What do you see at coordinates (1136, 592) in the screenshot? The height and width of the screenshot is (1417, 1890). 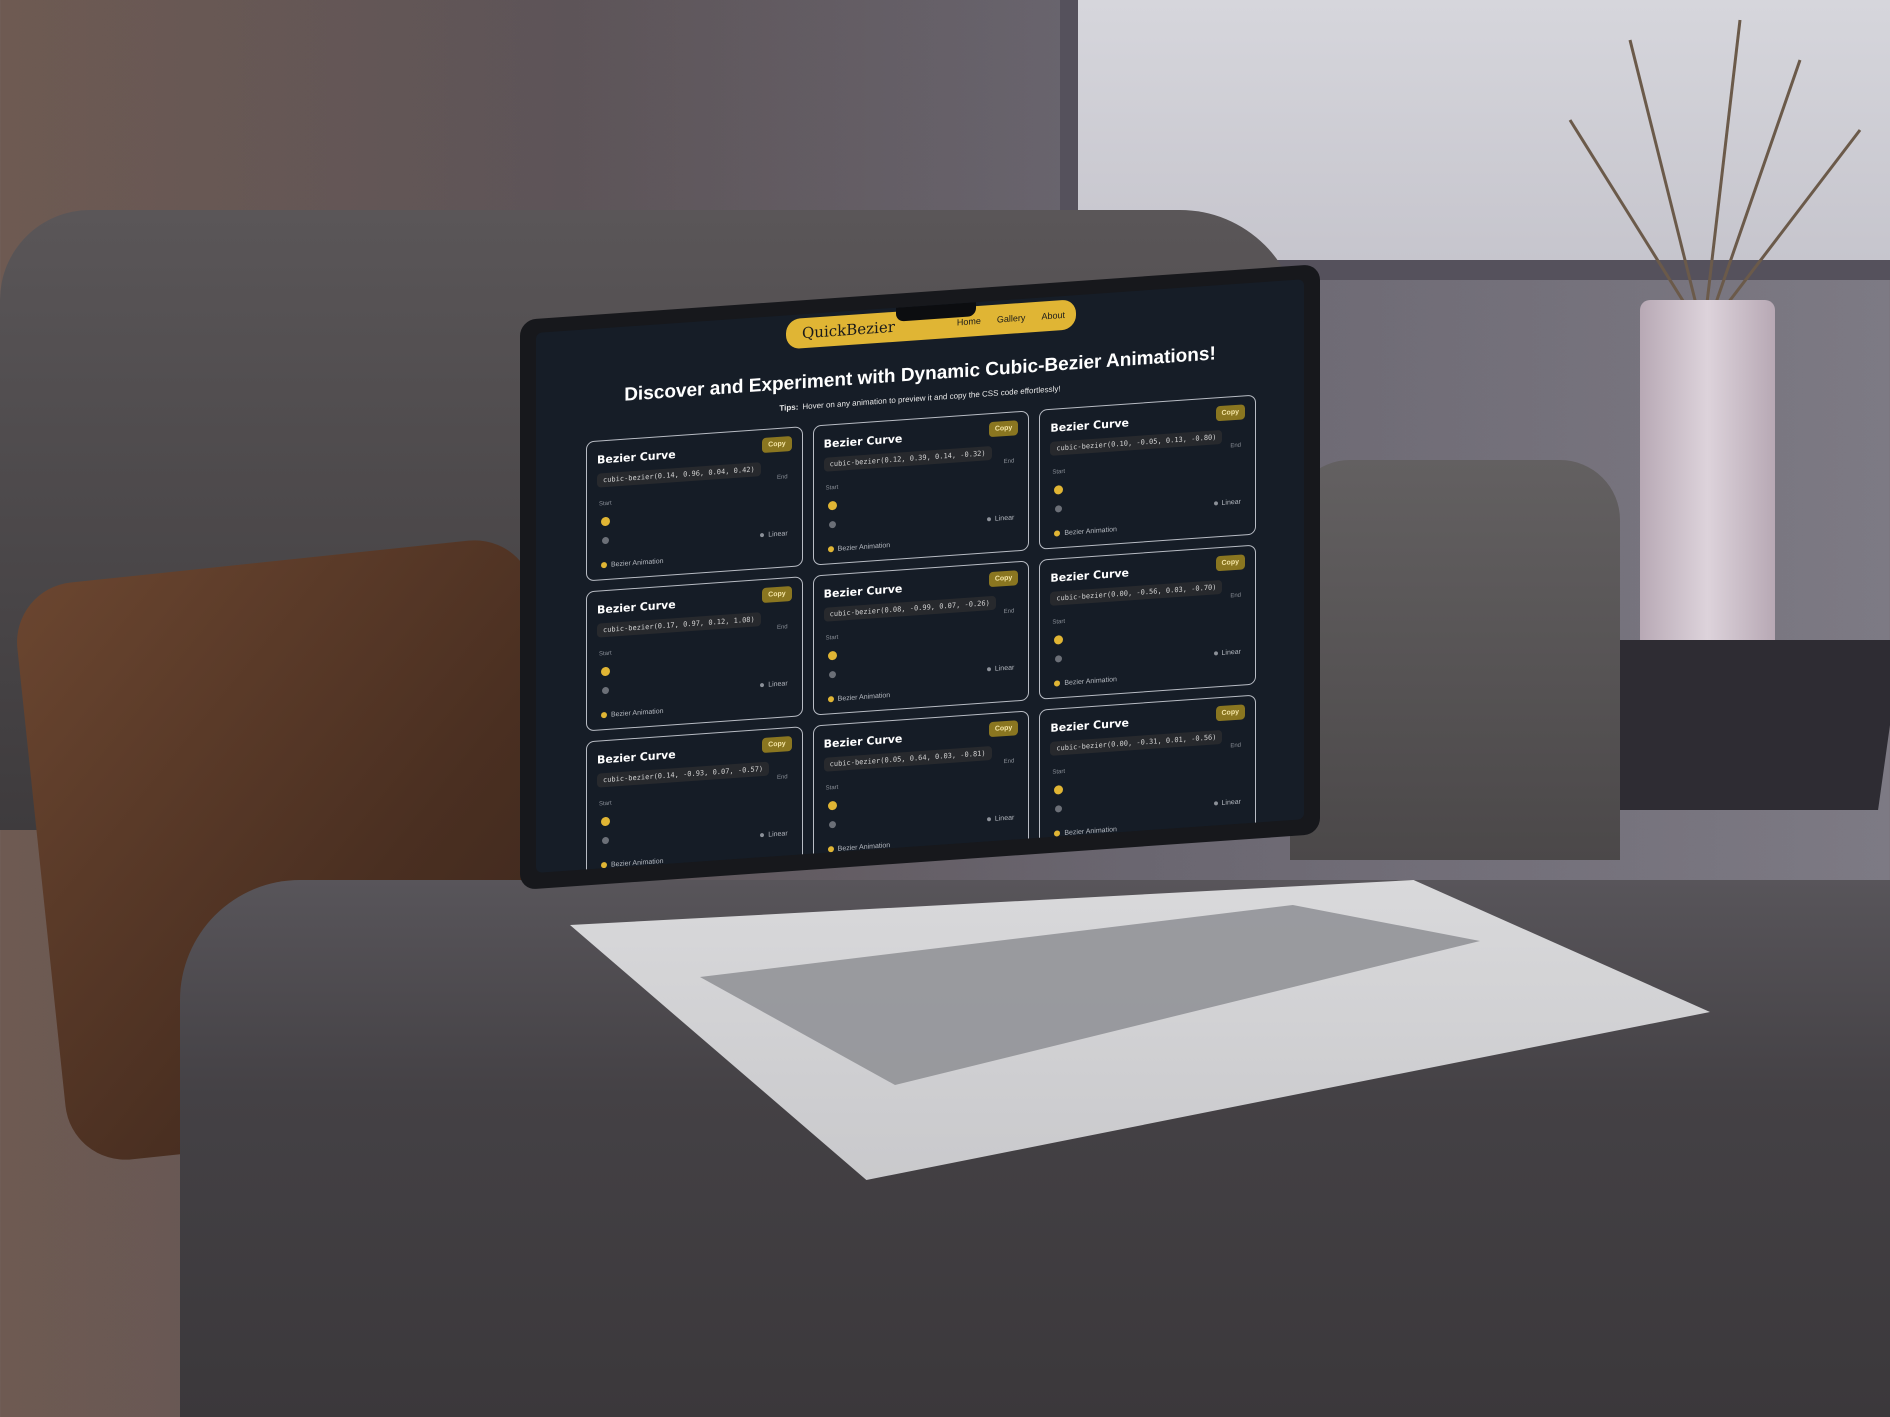 I see `bezier-code: cubic-bezier(0.00, -0.56, 0.03, -0.70)` at bounding box center [1136, 592].